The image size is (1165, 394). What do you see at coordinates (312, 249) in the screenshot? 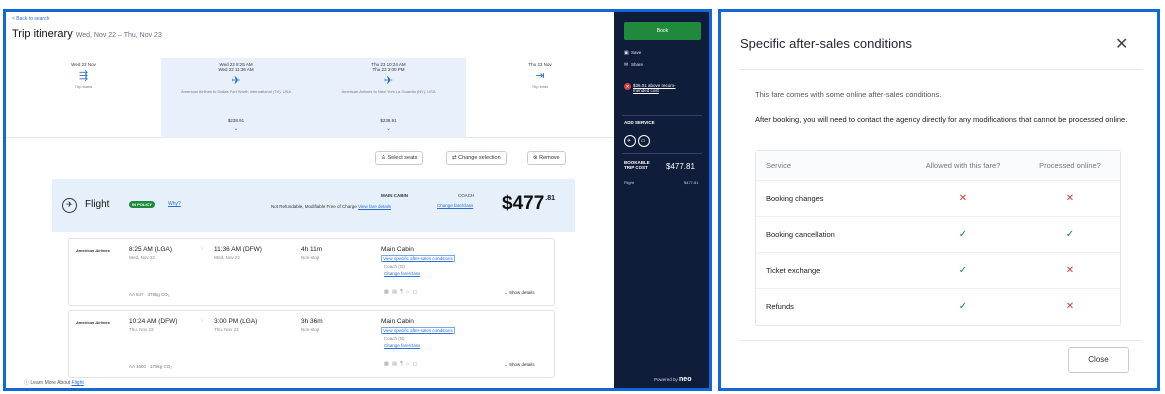
I see `duration: 4h 11m` at bounding box center [312, 249].